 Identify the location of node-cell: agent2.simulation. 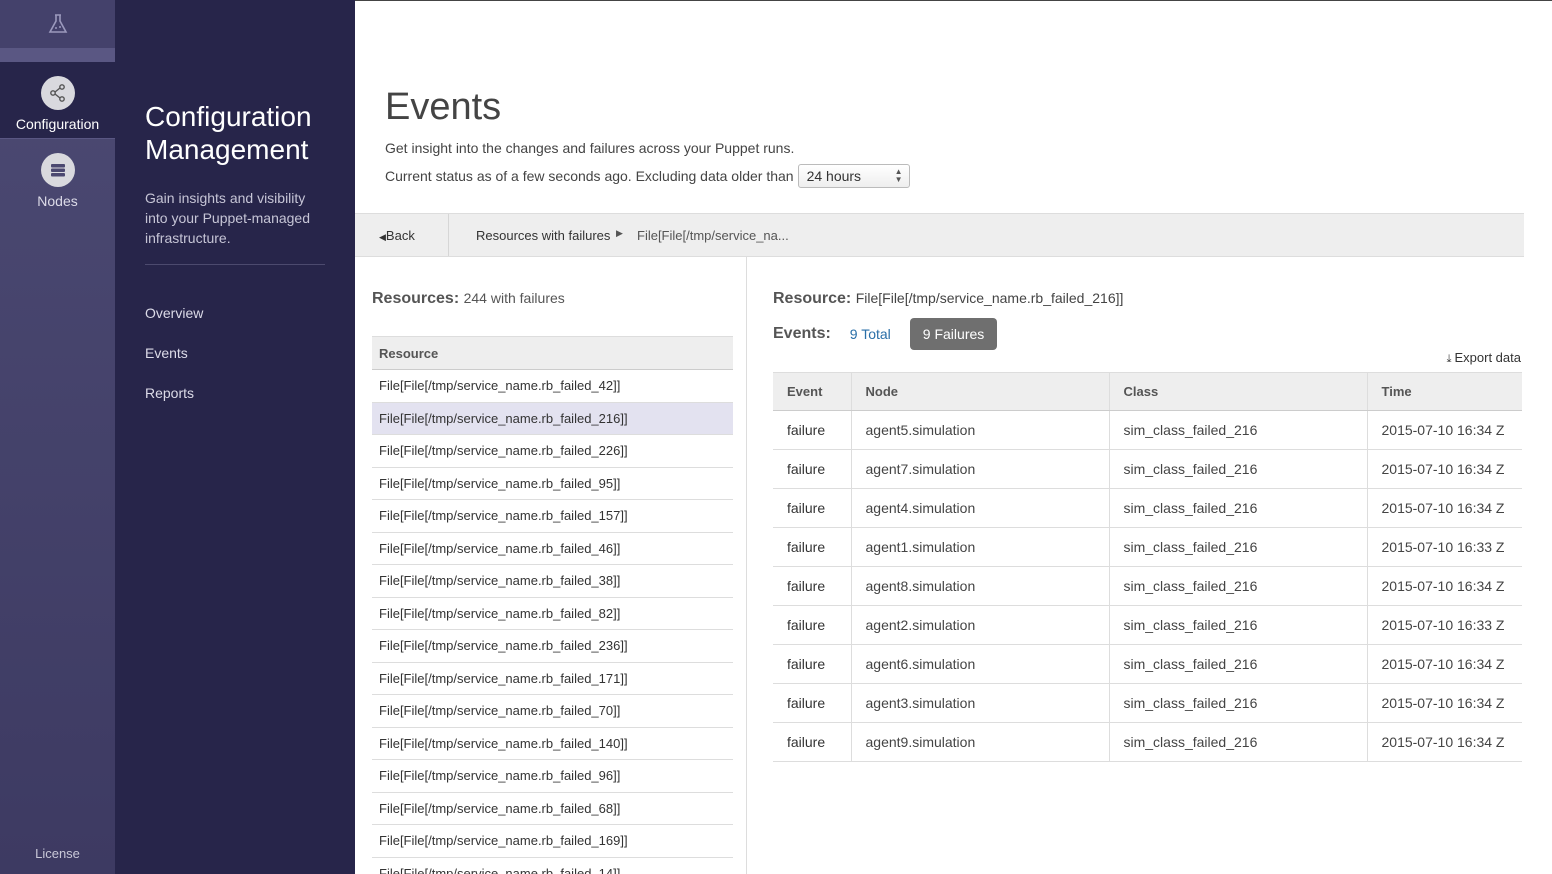
(979, 625).